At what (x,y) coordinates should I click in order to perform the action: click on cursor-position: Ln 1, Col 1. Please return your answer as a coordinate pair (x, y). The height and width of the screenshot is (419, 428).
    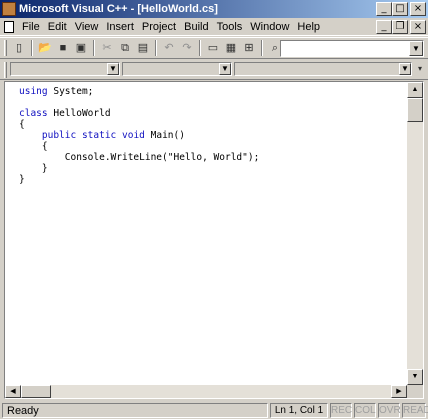
    Looking at the image, I should click on (299, 410).